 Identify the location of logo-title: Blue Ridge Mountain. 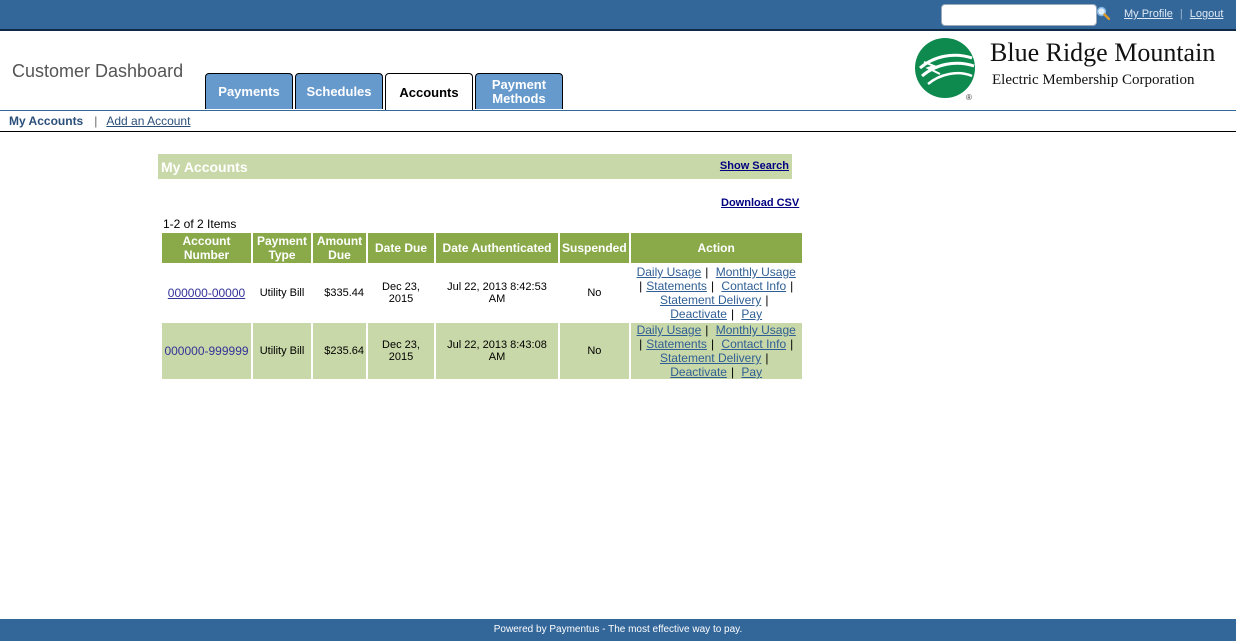
(1103, 52).